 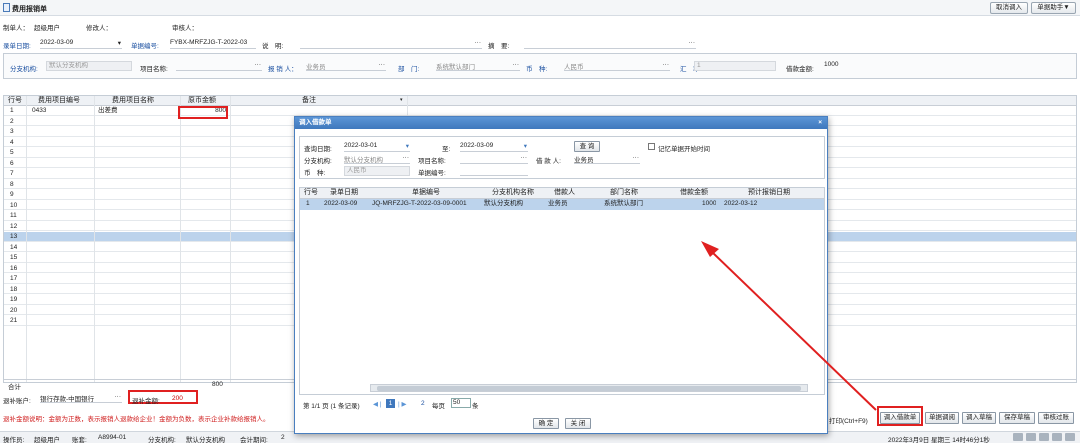 What do you see at coordinates (789, 326) in the screenshot?
I see `annotation-arrow` at bounding box center [789, 326].